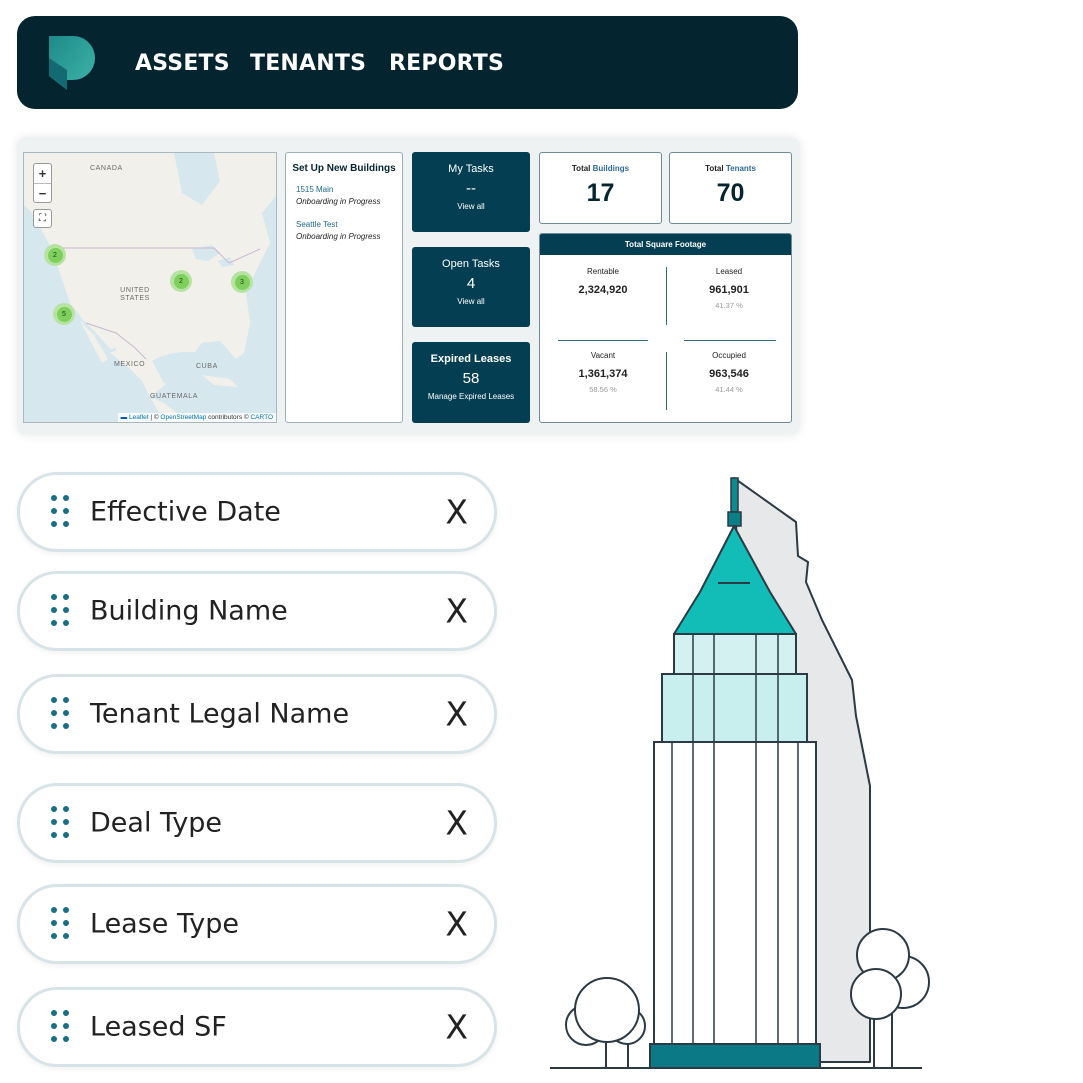 The width and height of the screenshot is (1083, 1083). What do you see at coordinates (158, 1027) in the screenshot?
I see `field-label: Leased SF` at bounding box center [158, 1027].